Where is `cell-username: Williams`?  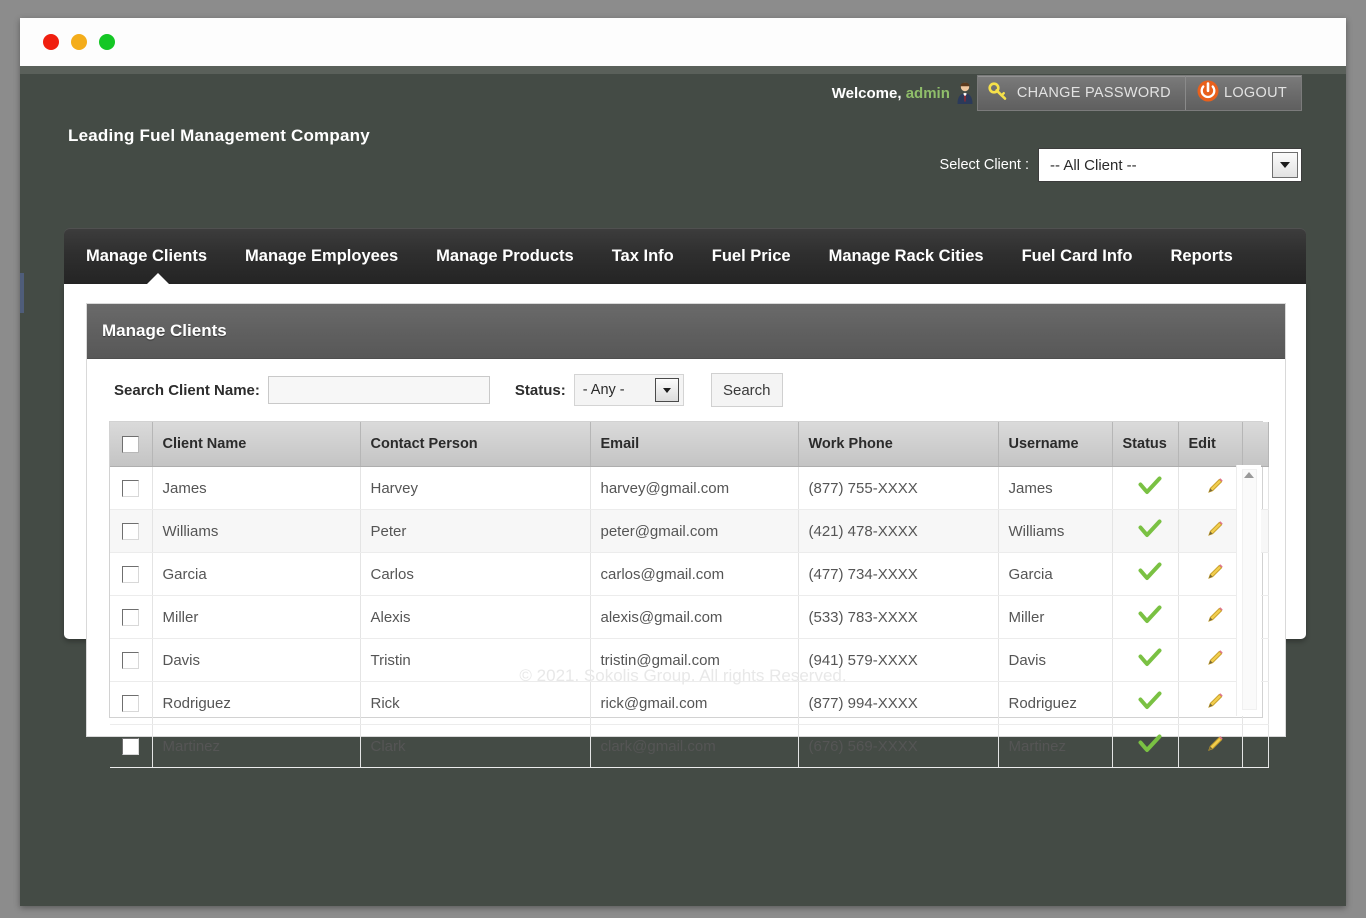 cell-username: Williams is located at coordinates (1055, 531).